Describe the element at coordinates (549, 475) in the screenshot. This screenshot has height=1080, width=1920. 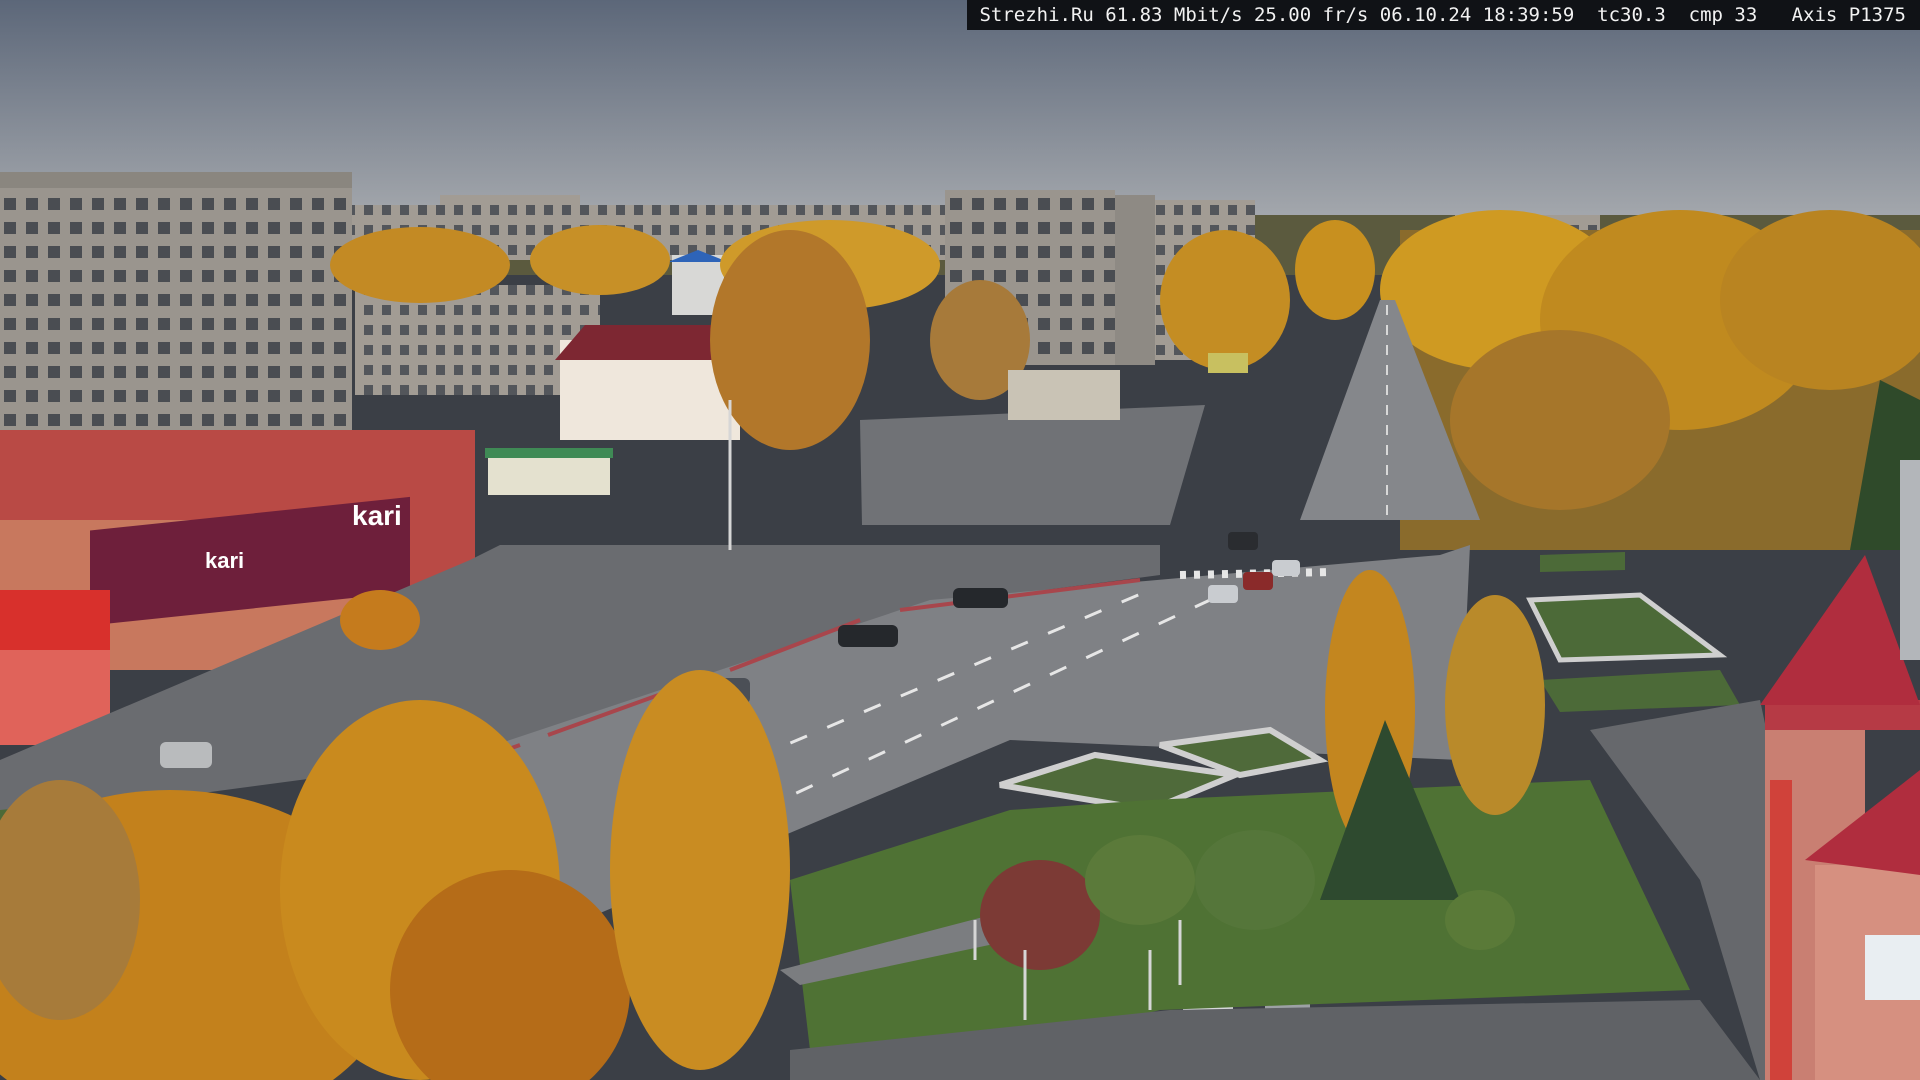
I see `kiosk` at that location.